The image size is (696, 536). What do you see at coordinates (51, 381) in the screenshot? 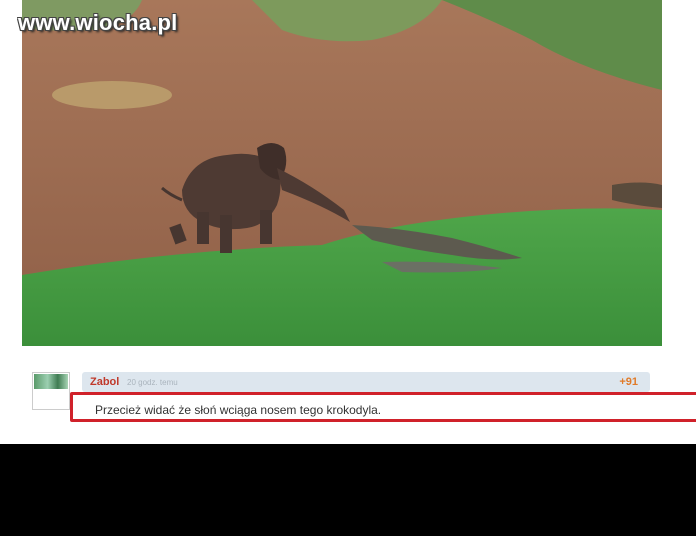
I see `avatar-image` at bounding box center [51, 381].